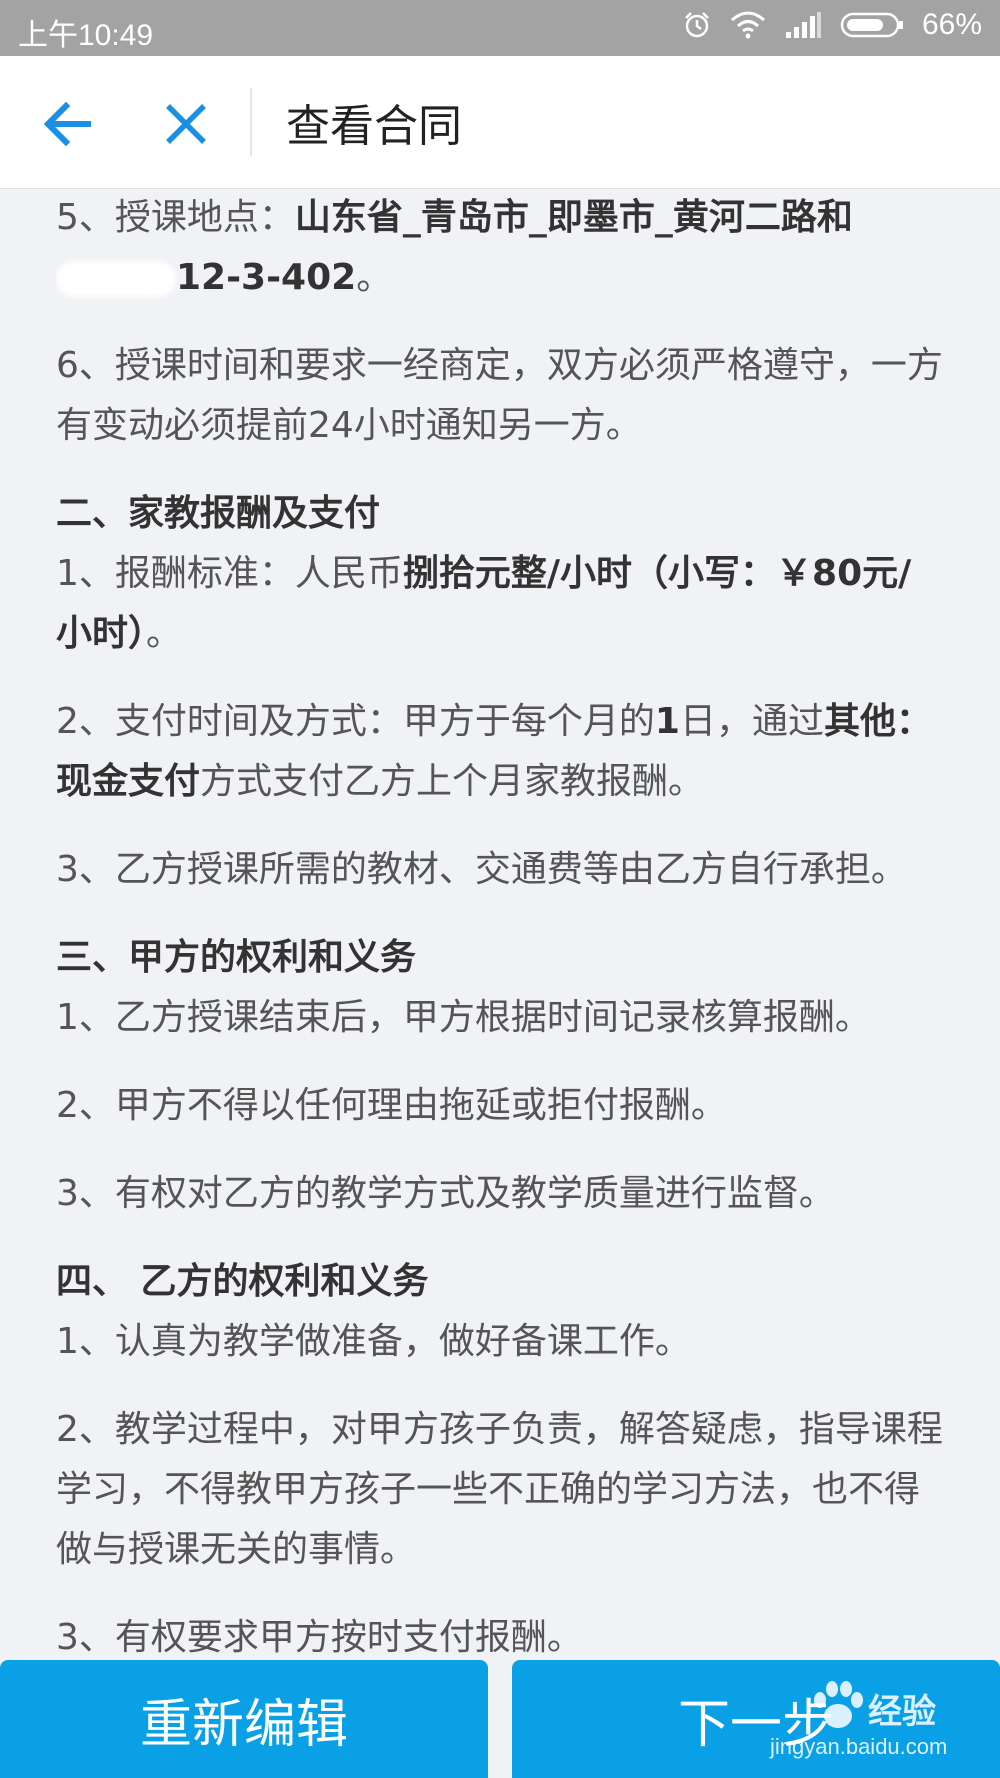 The width and height of the screenshot is (1000, 1778). I want to click on redacted-area, so click(116, 279).